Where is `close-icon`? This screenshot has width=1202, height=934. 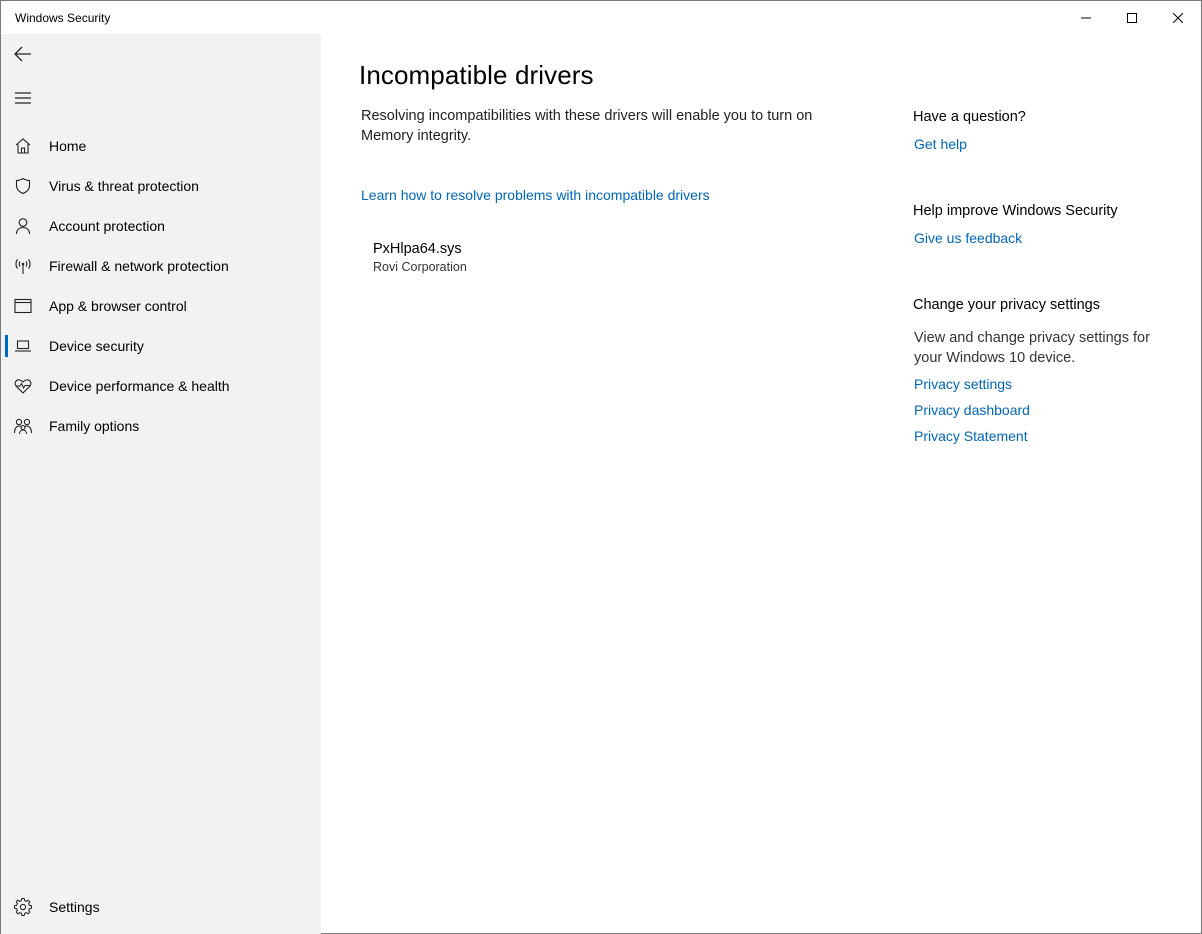
close-icon is located at coordinates (1178, 17).